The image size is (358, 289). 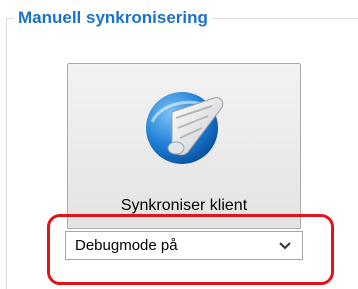 What do you see at coordinates (185, 128) in the screenshot?
I see `sync-scroll-globe-icon` at bounding box center [185, 128].